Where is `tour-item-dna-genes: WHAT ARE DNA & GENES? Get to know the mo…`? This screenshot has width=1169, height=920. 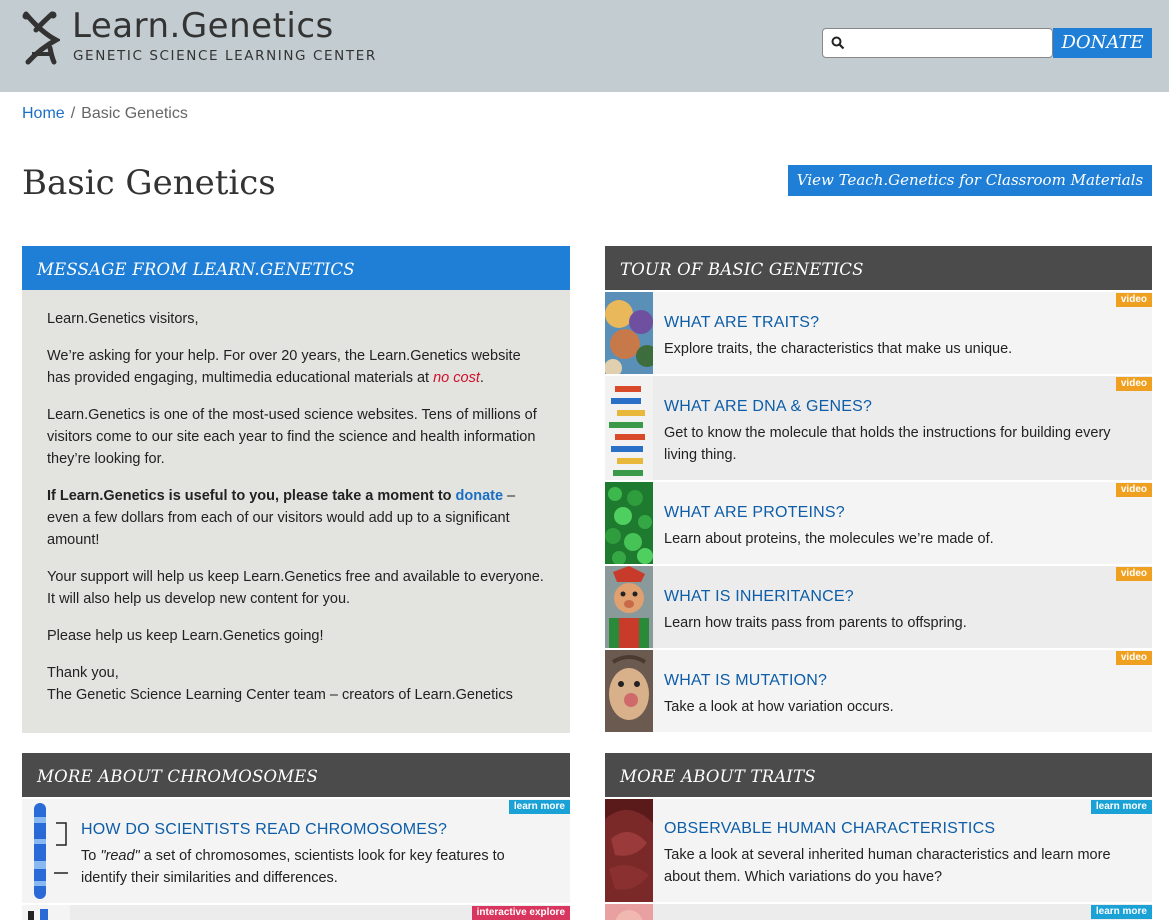
tour-item-dna-genes: WHAT ARE DNA & GENES? Get to know the mo… is located at coordinates (878, 428).